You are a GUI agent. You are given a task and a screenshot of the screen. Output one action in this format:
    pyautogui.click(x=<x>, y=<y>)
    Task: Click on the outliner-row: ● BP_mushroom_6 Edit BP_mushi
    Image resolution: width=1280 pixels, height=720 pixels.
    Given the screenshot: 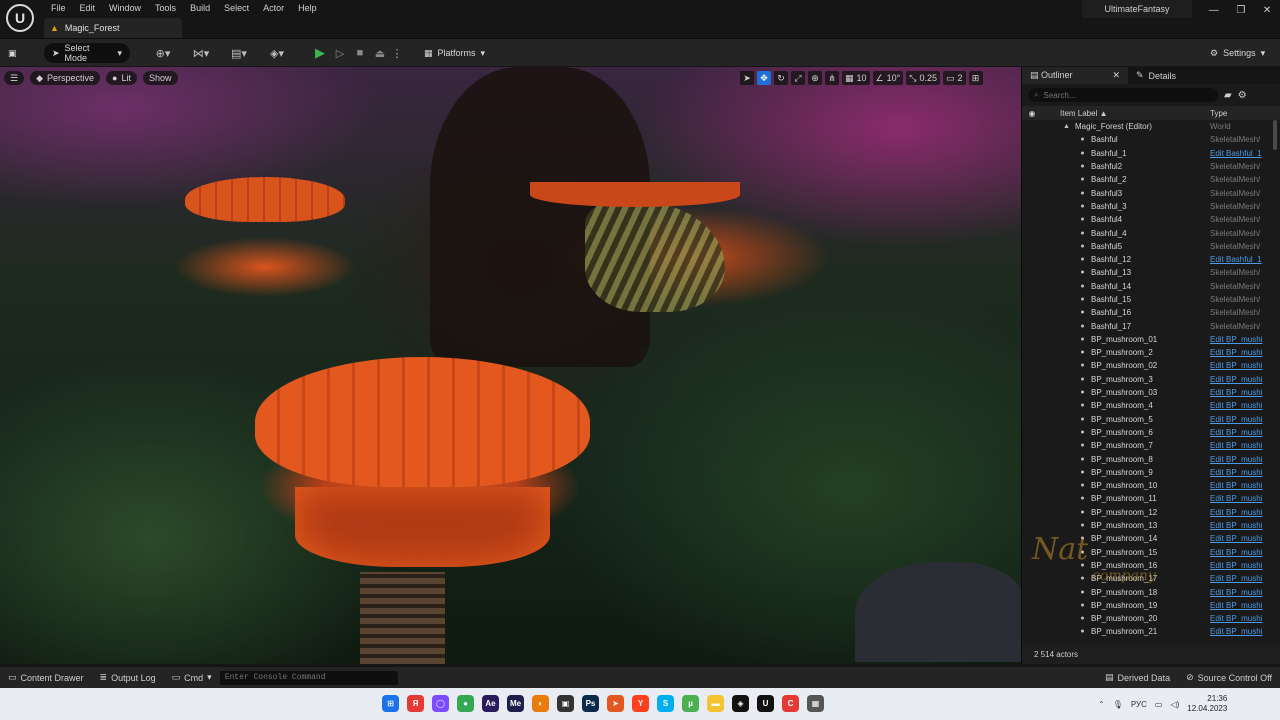 What is the action you would take?
    pyautogui.click(x=1151, y=432)
    